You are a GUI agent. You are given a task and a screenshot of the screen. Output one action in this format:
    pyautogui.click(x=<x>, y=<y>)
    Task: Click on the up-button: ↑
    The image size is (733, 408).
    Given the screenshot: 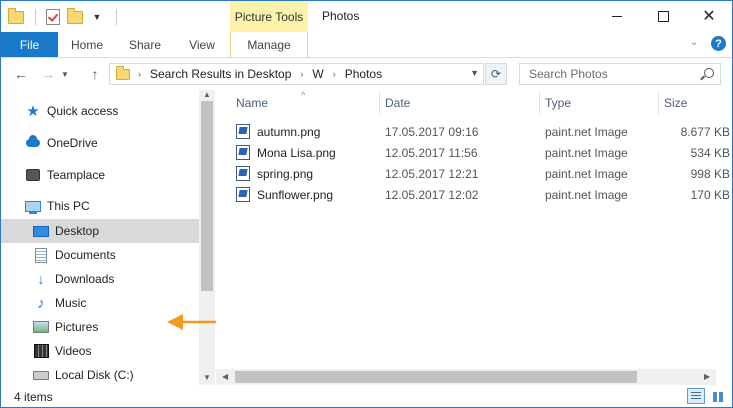 What is the action you would take?
    pyautogui.click(x=95, y=74)
    